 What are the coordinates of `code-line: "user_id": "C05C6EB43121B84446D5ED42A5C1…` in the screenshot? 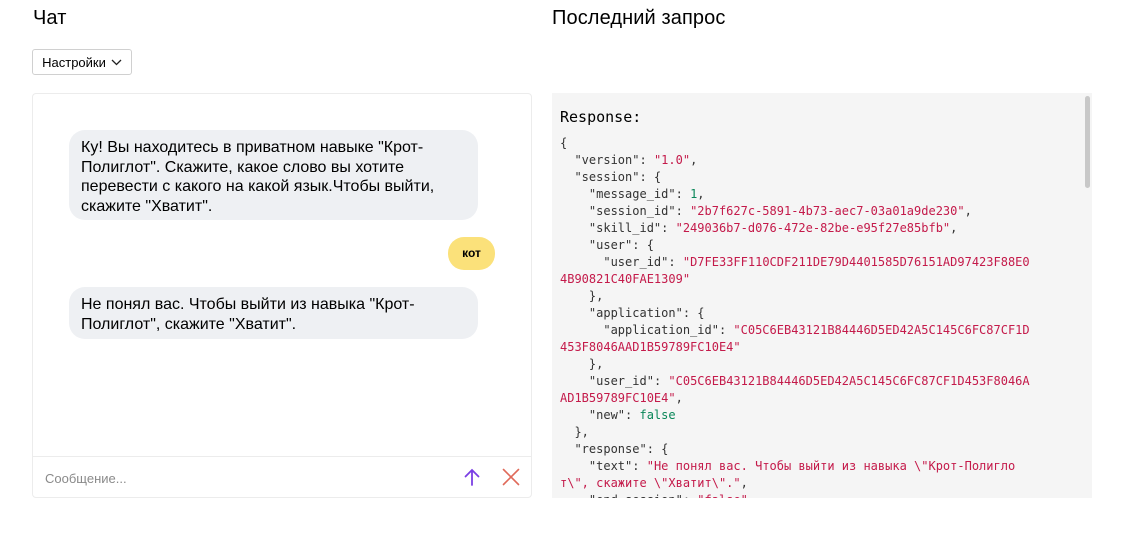 It's located at (809, 381).